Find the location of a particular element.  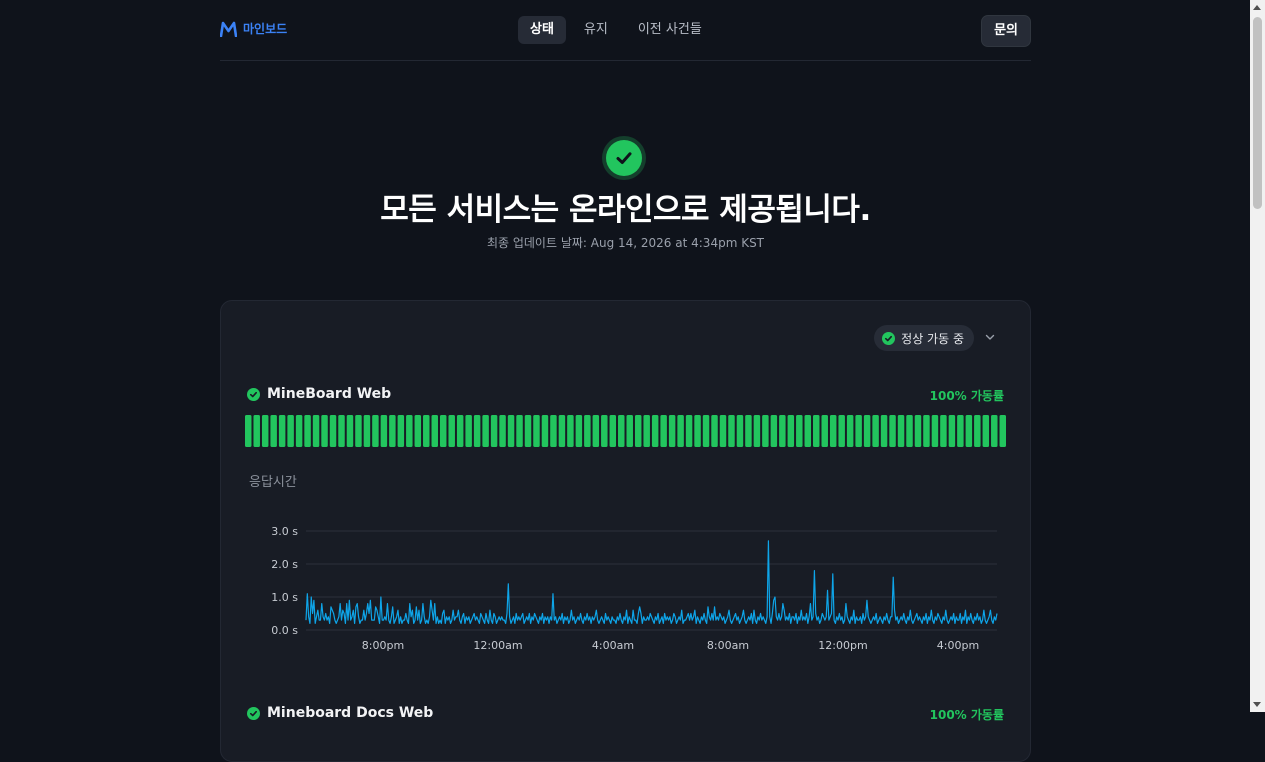

brand-link: 마인보드 is located at coordinates (253, 28).